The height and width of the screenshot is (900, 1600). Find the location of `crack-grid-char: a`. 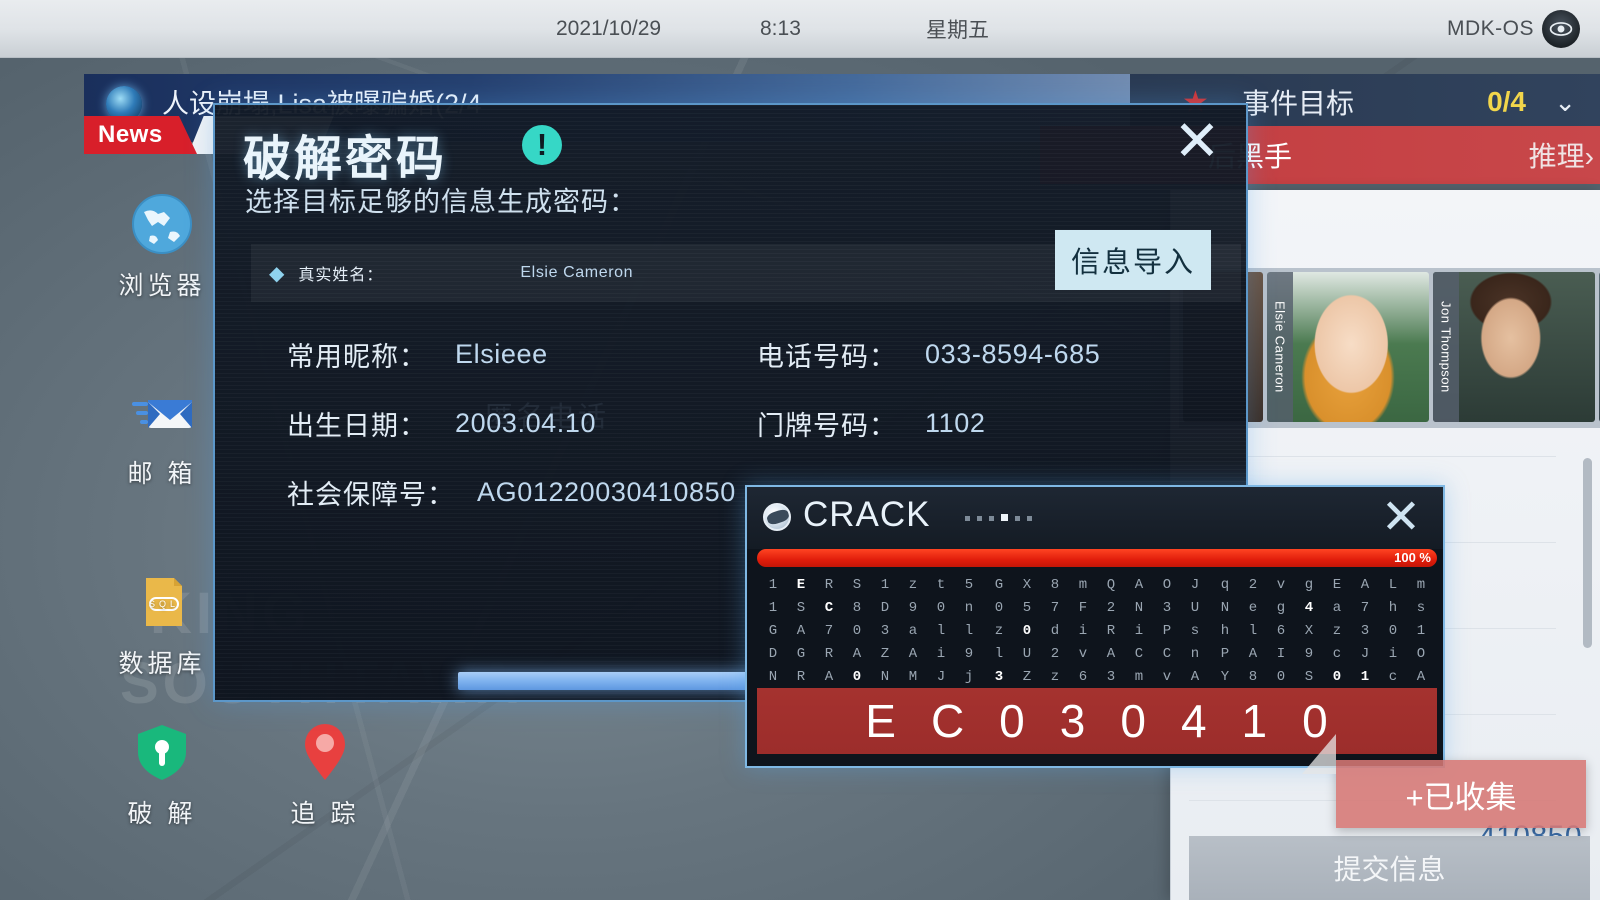

crack-grid-char: a is located at coordinates (913, 631).